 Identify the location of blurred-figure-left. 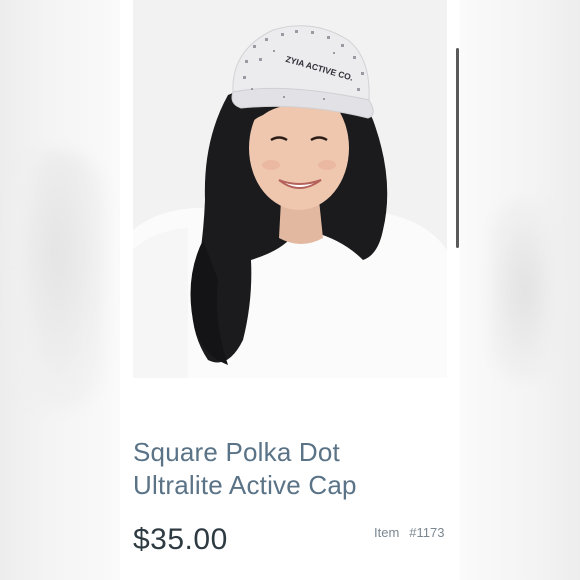
(57, 280).